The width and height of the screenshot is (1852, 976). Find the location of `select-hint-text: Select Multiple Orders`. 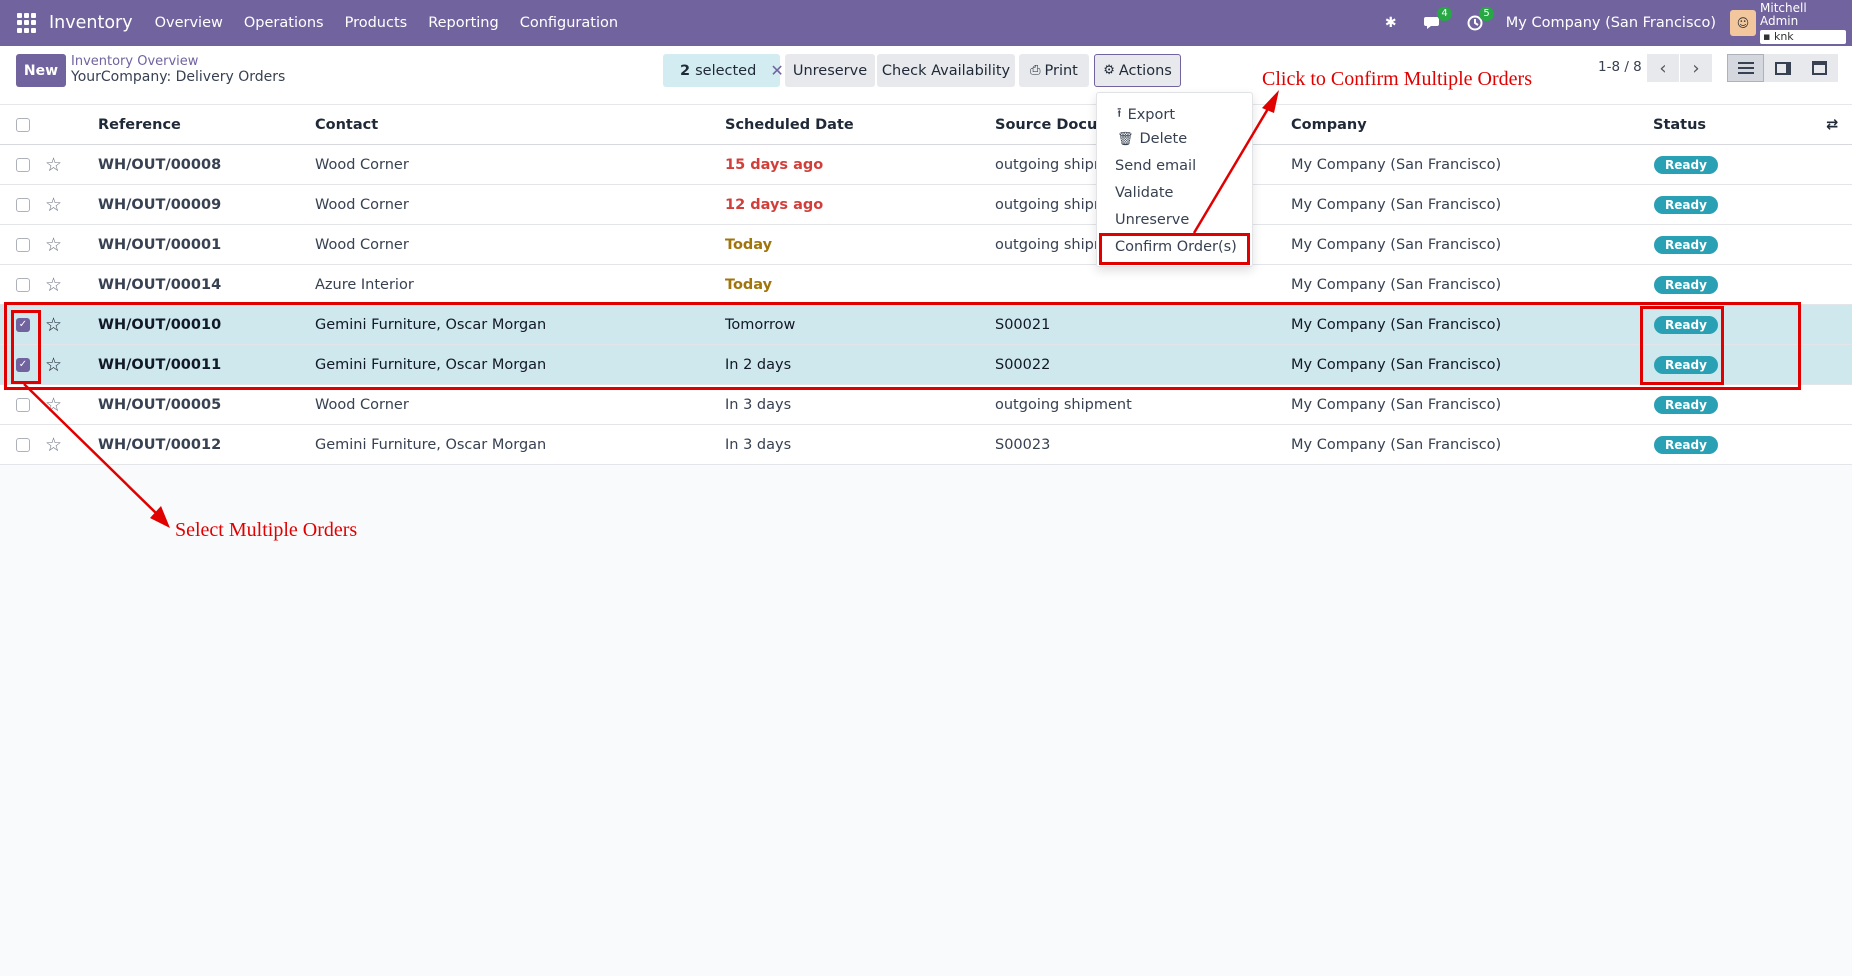

select-hint-text: Select Multiple Orders is located at coordinates (266, 530).